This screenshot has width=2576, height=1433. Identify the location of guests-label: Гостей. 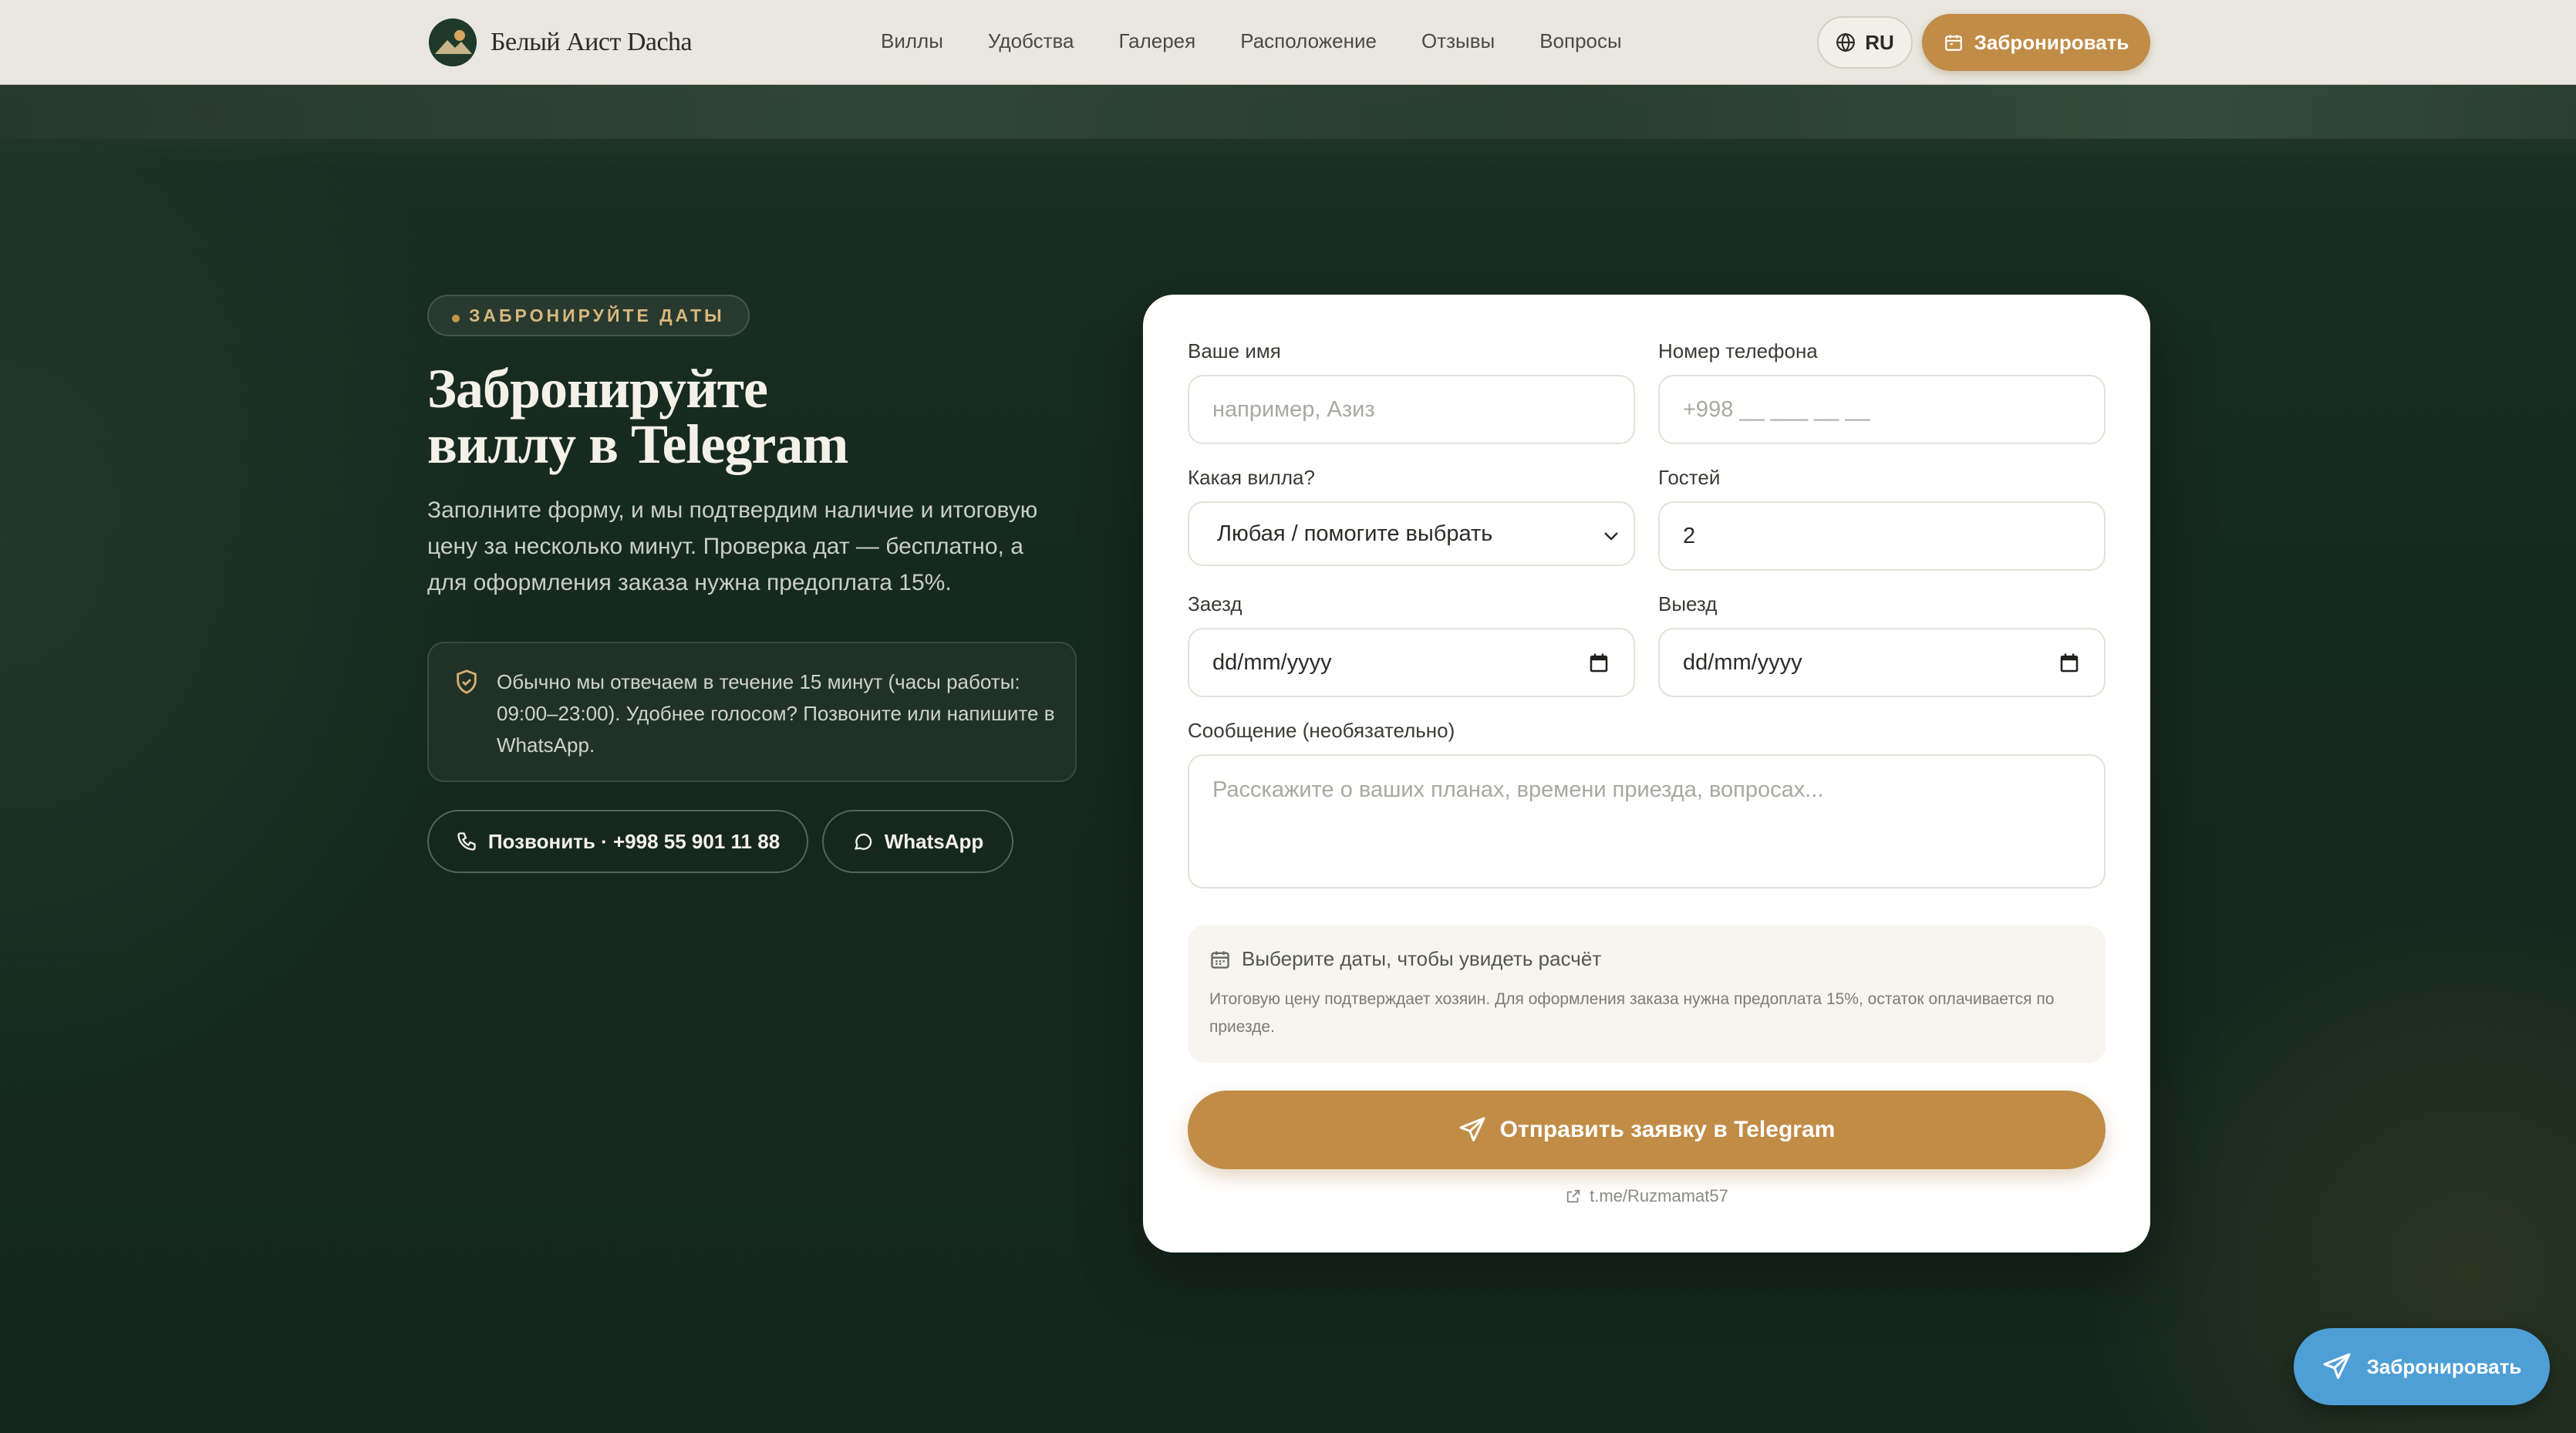
(1689, 477).